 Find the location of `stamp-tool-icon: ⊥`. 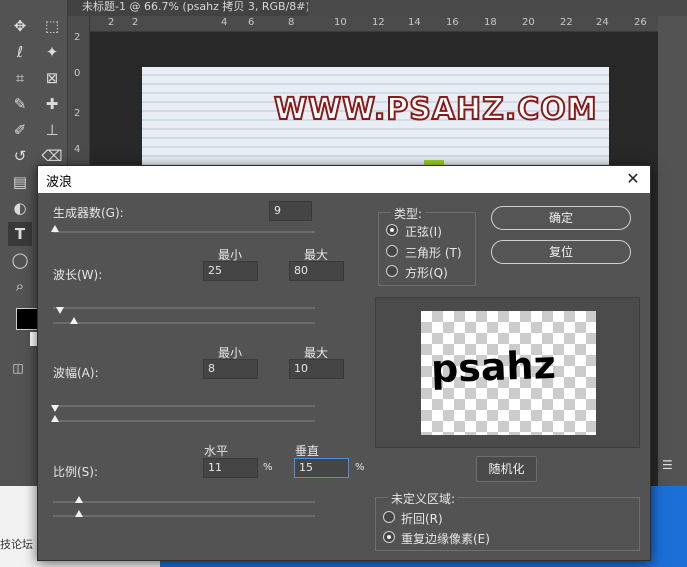

stamp-tool-icon: ⊥ is located at coordinates (52, 130).